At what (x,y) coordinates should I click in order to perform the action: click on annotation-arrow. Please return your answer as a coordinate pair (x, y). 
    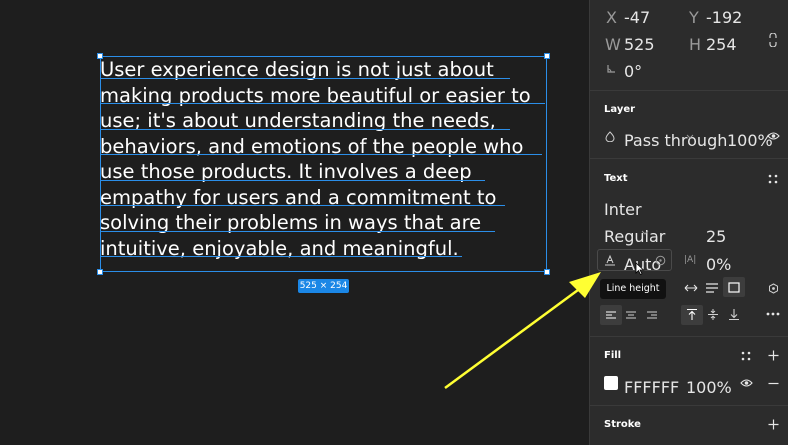
    Looking at the image, I should click on (522, 331).